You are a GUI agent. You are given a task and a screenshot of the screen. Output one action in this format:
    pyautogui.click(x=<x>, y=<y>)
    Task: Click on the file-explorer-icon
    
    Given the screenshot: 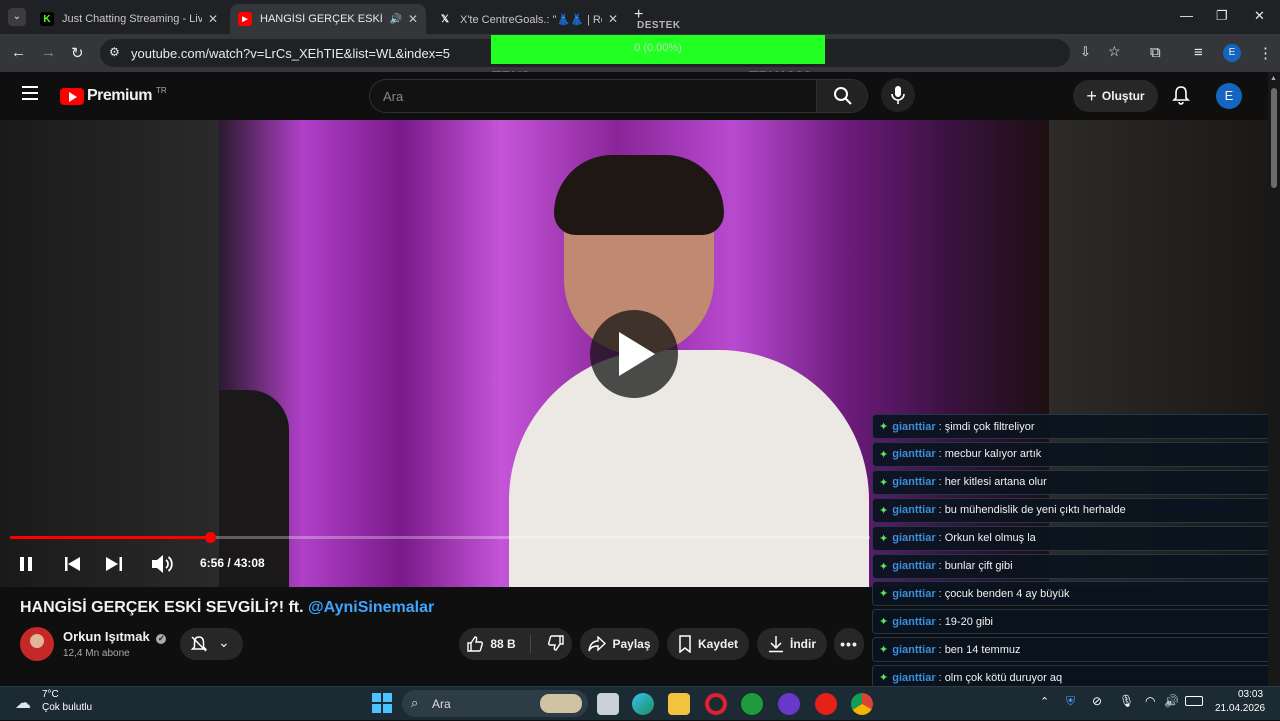 What is the action you would take?
    pyautogui.click(x=679, y=704)
    